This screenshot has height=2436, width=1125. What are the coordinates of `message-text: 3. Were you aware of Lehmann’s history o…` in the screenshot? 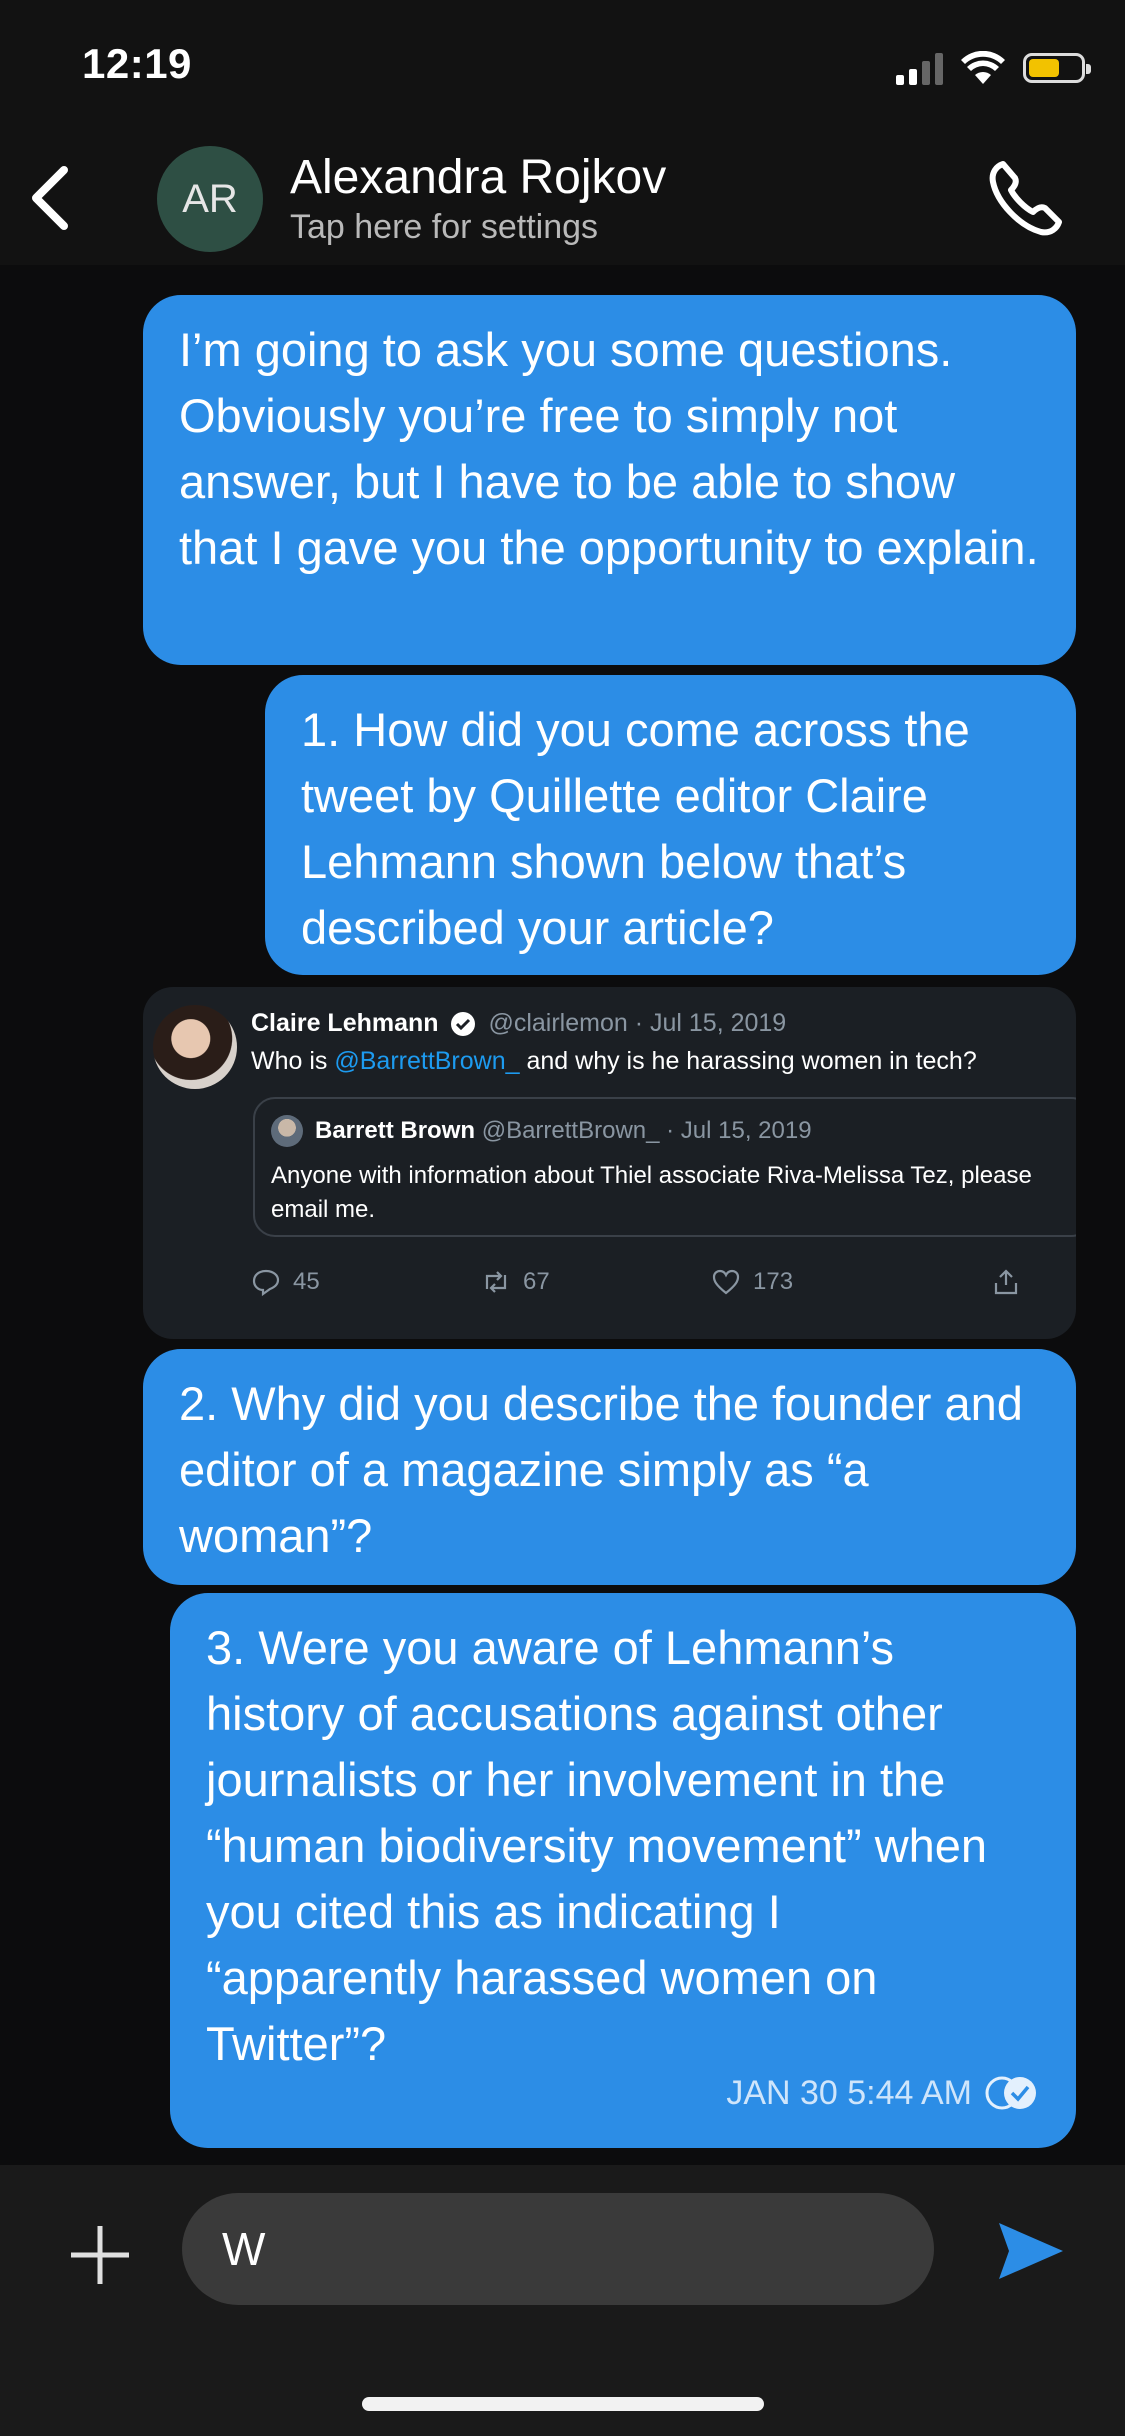 It's located at (597, 1845).